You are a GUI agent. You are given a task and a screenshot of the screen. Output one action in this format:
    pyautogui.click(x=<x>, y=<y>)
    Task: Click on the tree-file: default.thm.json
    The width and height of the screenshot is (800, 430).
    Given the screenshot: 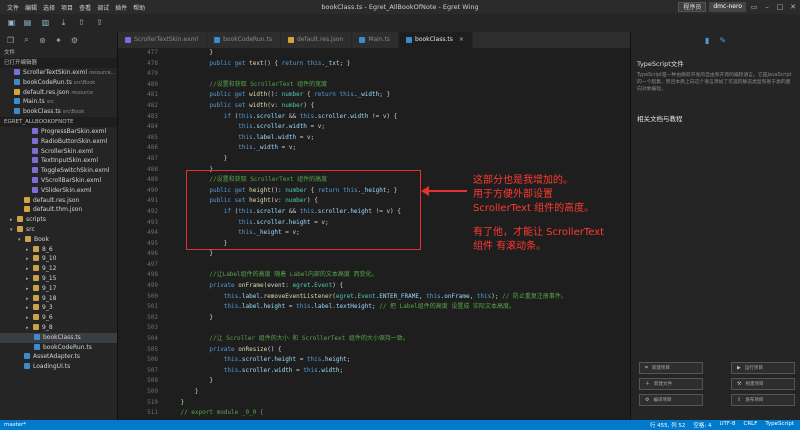 What is the action you would take?
    pyautogui.click(x=58, y=210)
    